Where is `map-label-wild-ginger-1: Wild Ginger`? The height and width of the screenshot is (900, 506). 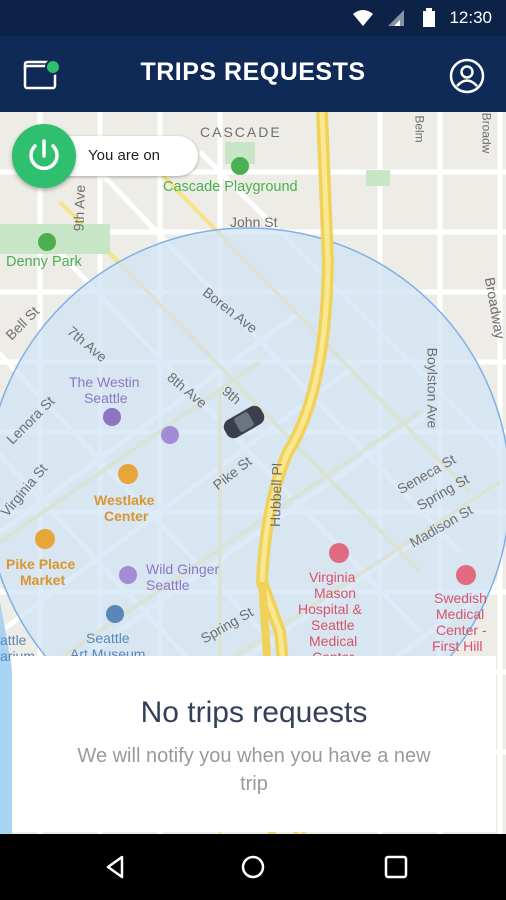 map-label-wild-ginger-1: Wild Ginger is located at coordinates (183, 569).